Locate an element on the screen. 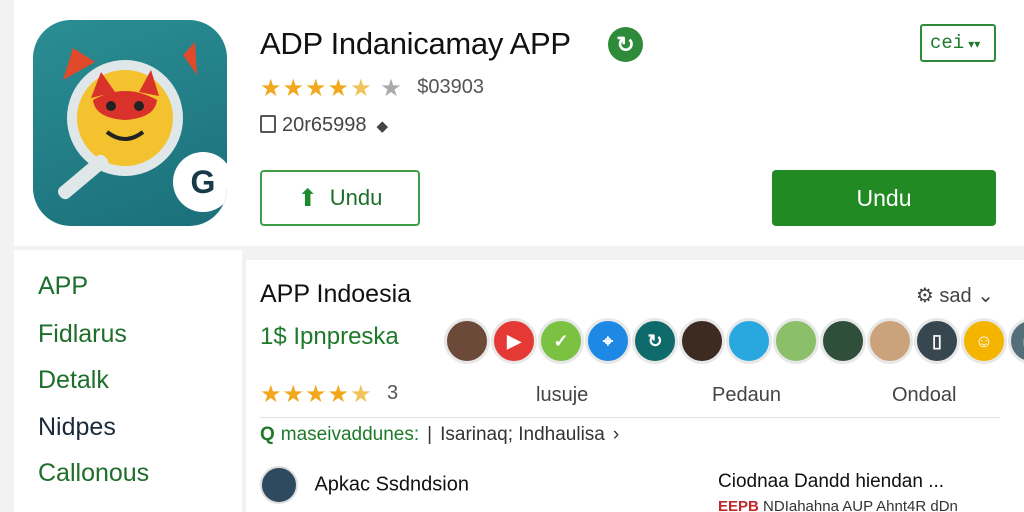 The image size is (1024, 512). meta-right: Isarinaq; Indhaulisa is located at coordinates (522, 434).